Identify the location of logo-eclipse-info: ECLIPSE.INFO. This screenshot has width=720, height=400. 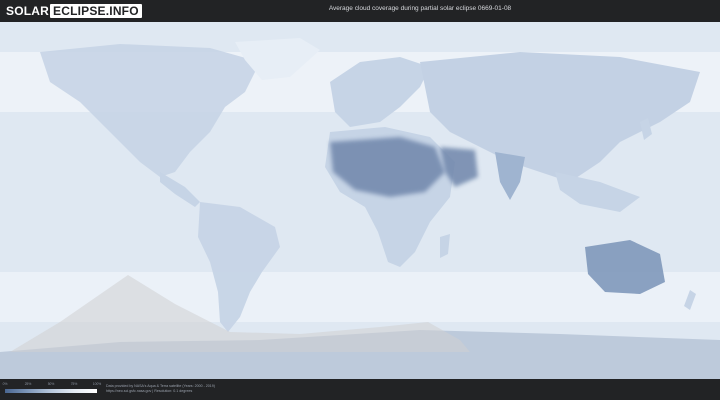
(96, 11).